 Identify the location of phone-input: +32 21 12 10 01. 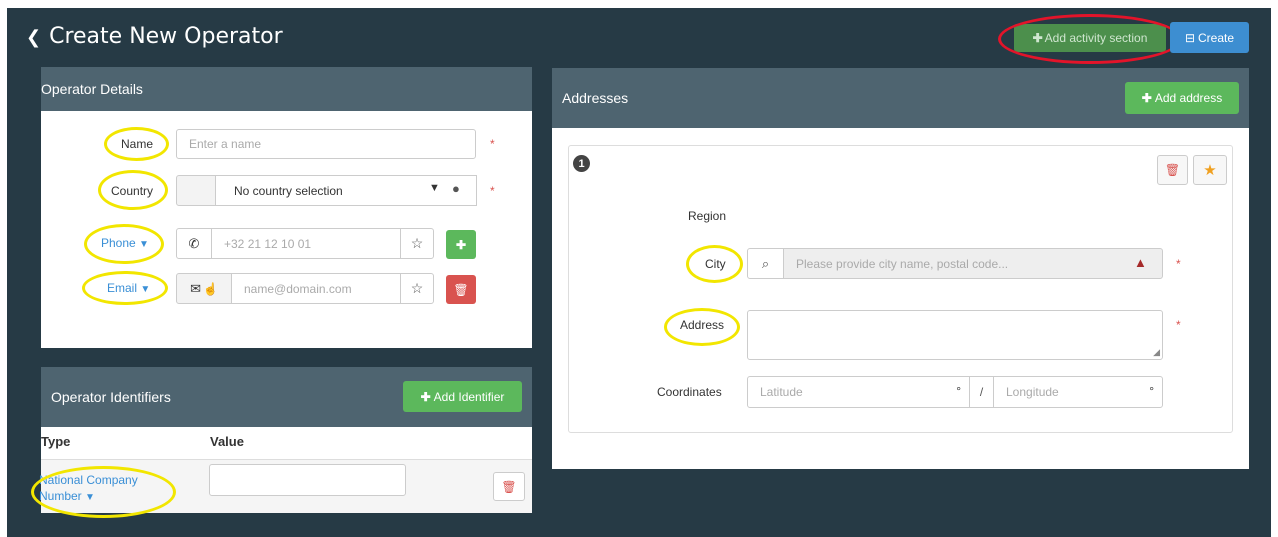
(306, 243).